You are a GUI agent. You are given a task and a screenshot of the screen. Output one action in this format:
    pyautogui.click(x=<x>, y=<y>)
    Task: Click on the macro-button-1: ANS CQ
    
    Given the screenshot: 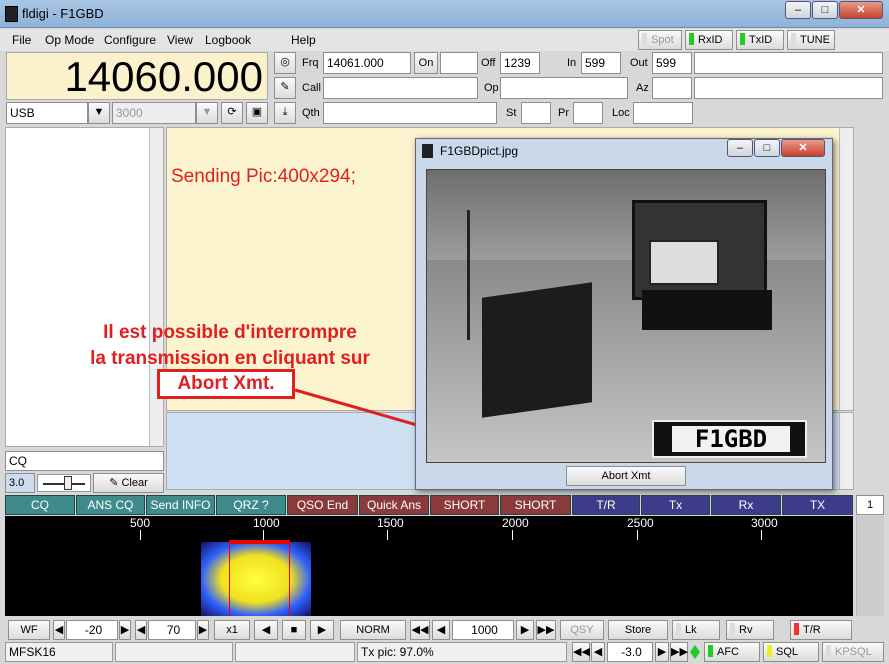 What is the action you would take?
    pyautogui.click(x=110, y=505)
    